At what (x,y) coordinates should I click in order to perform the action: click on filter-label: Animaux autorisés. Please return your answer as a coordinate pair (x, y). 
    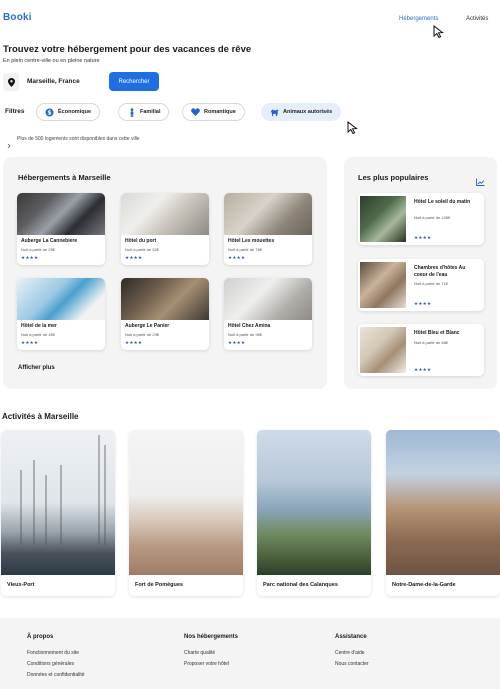
    Looking at the image, I should click on (308, 112).